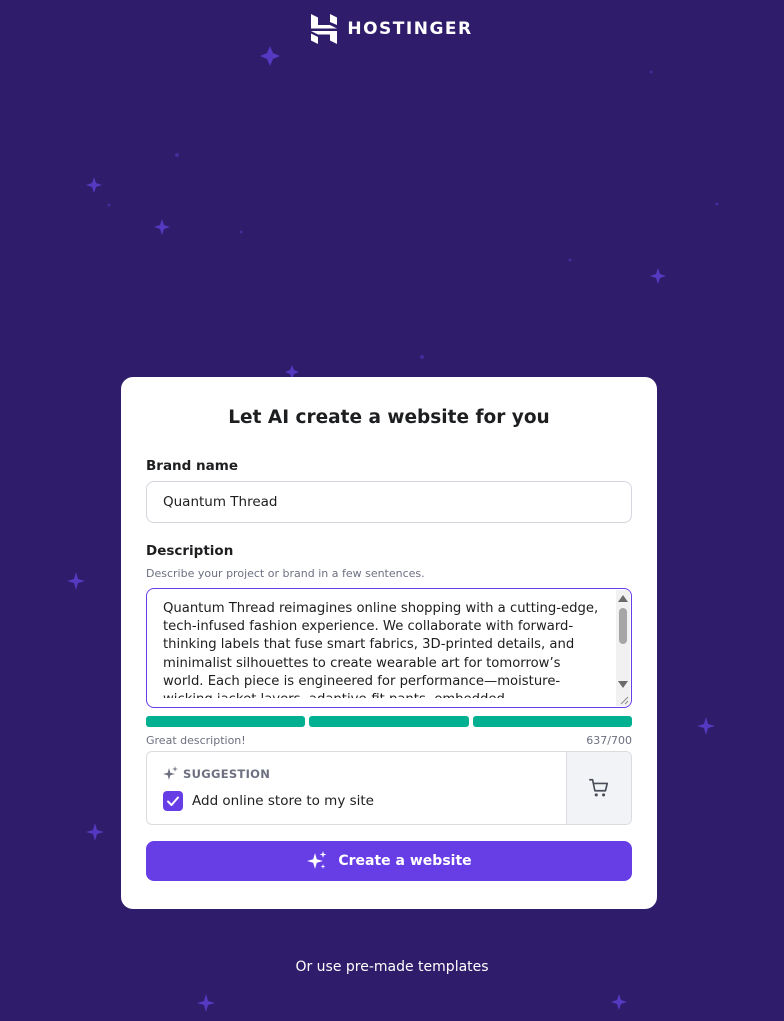  Describe the element at coordinates (389, 417) in the screenshot. I see `card-title: Let AI create a website for you` at that location.